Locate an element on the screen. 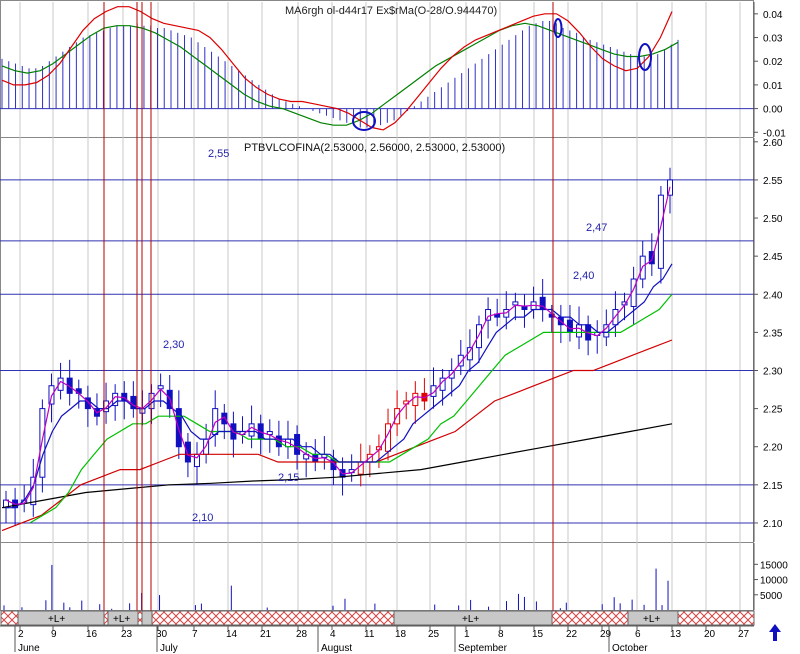 This screenshot has width=800, height=654. tick-label: 0.02 is located at coordinates (773, 62).